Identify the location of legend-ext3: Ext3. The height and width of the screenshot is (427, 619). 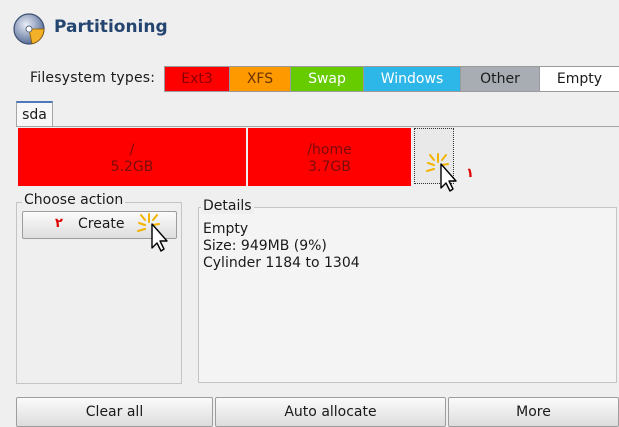
(197, 79).